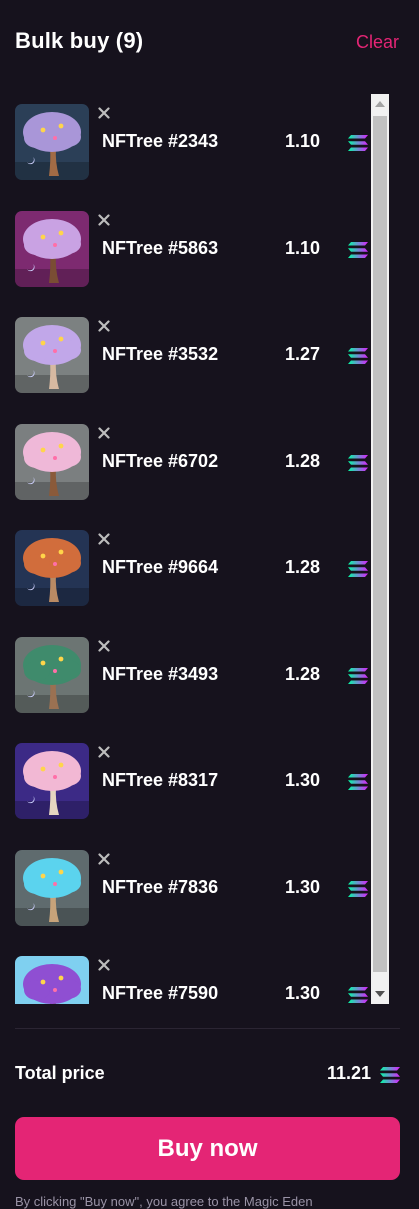  What do you see at coordinates (160, 993) in the screenshot?
I see `nft-name: NFTree #7590` at bounding box center [160, 993].